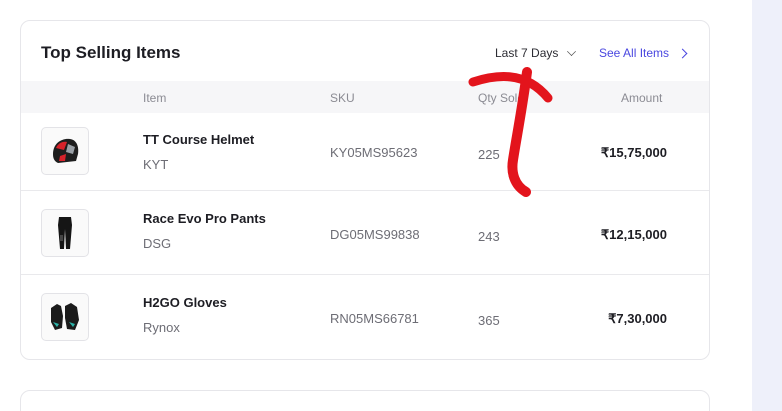 Image resolution: width=782 pixels, height=411 pixels. What do you see at coordinates (185, 302) in the screenshot?
I see `item-name: H2GO Gloves` at bounding box center [185, 302].